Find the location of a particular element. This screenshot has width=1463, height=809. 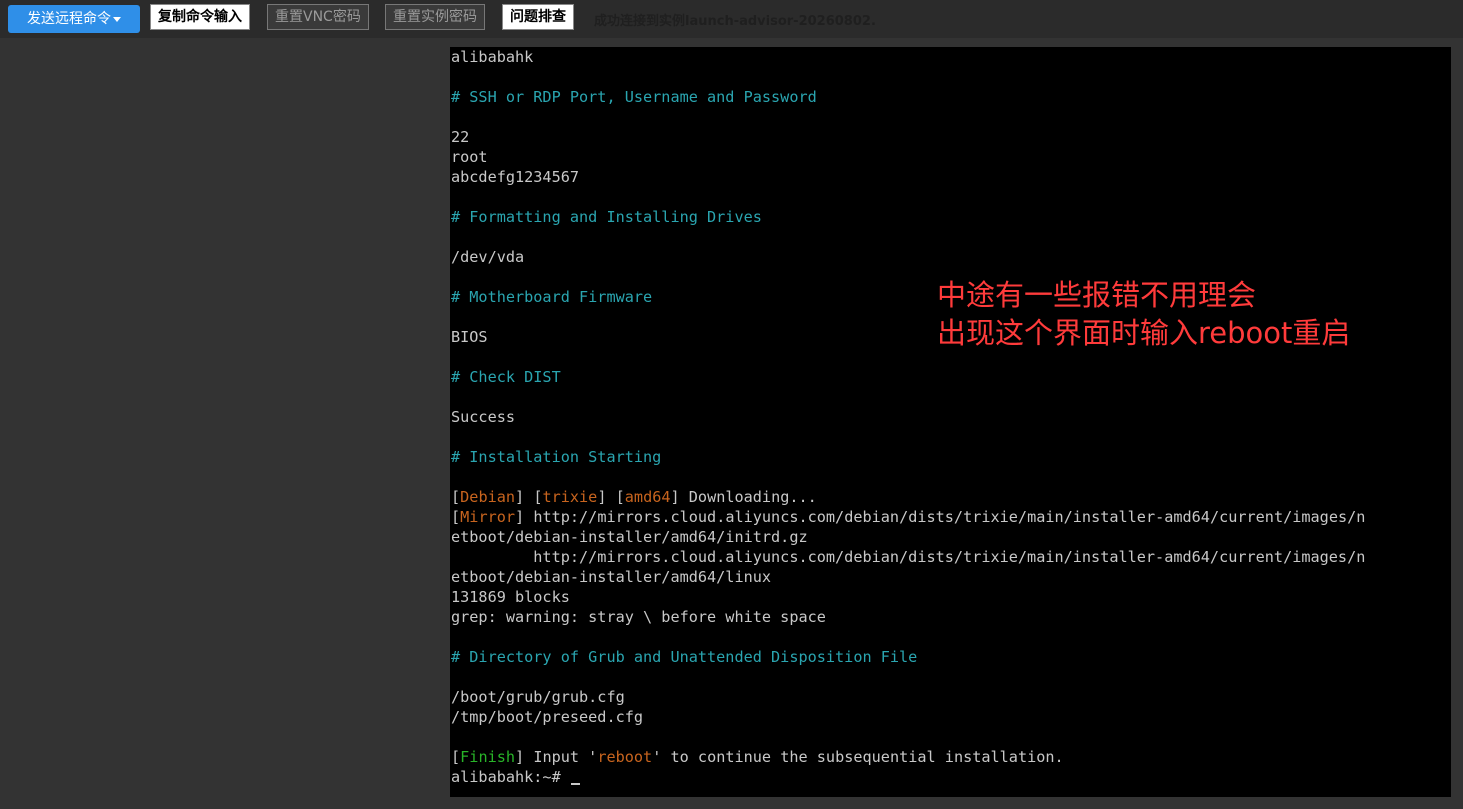

terminal-line: # Installation Starting is located at coordinates (908, 457).